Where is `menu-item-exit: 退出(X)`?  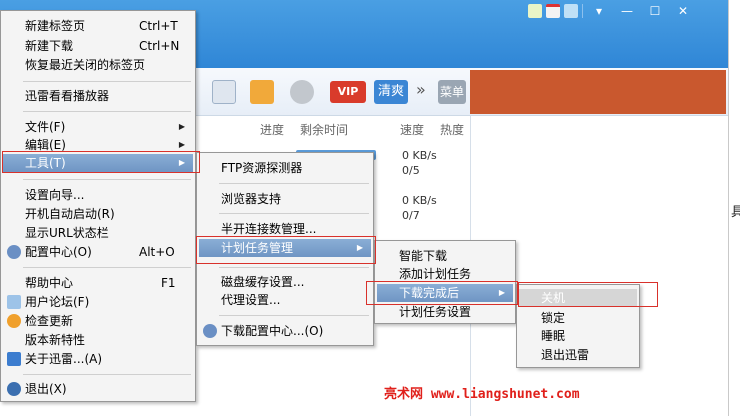 menu-item-exit: 退出(X) is located at coordinates (98, 389).